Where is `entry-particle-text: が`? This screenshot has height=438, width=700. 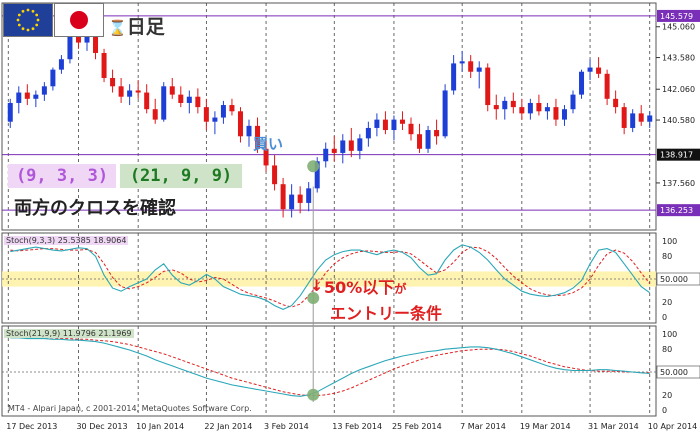 entry-particle-text: が is located at coordinates (400, 289).